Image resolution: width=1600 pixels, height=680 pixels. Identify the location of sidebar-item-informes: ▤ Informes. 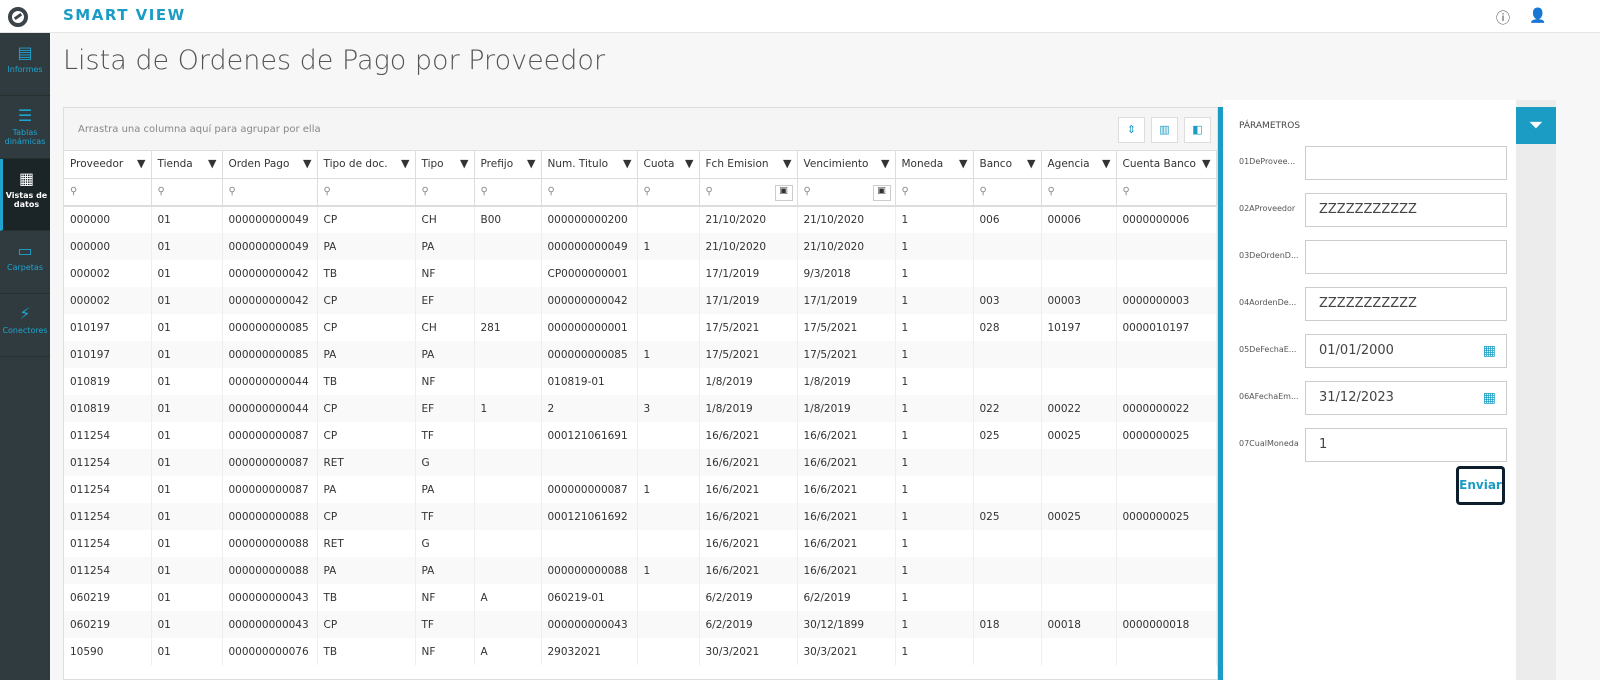
(25, 64).